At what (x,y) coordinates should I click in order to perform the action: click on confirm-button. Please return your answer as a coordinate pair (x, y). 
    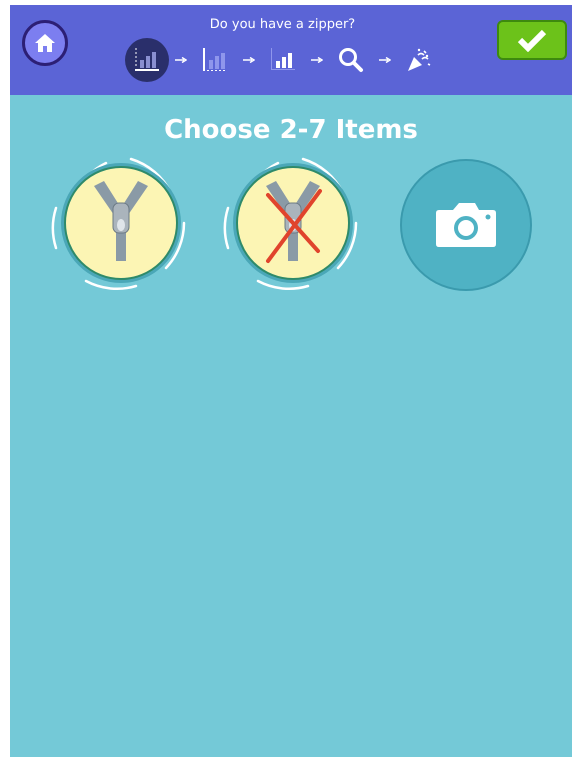
    Looking at the image, I should click on (532, 40).